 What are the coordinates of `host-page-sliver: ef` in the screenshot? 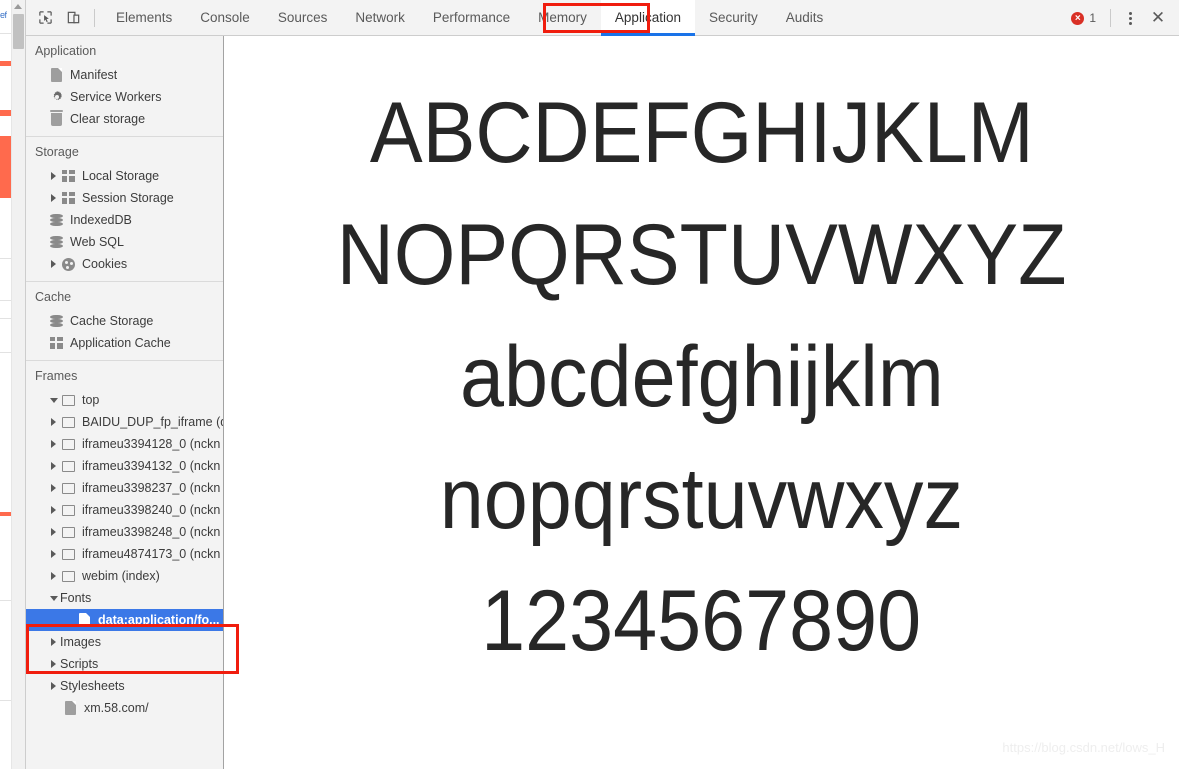 It's located at (5, 384).